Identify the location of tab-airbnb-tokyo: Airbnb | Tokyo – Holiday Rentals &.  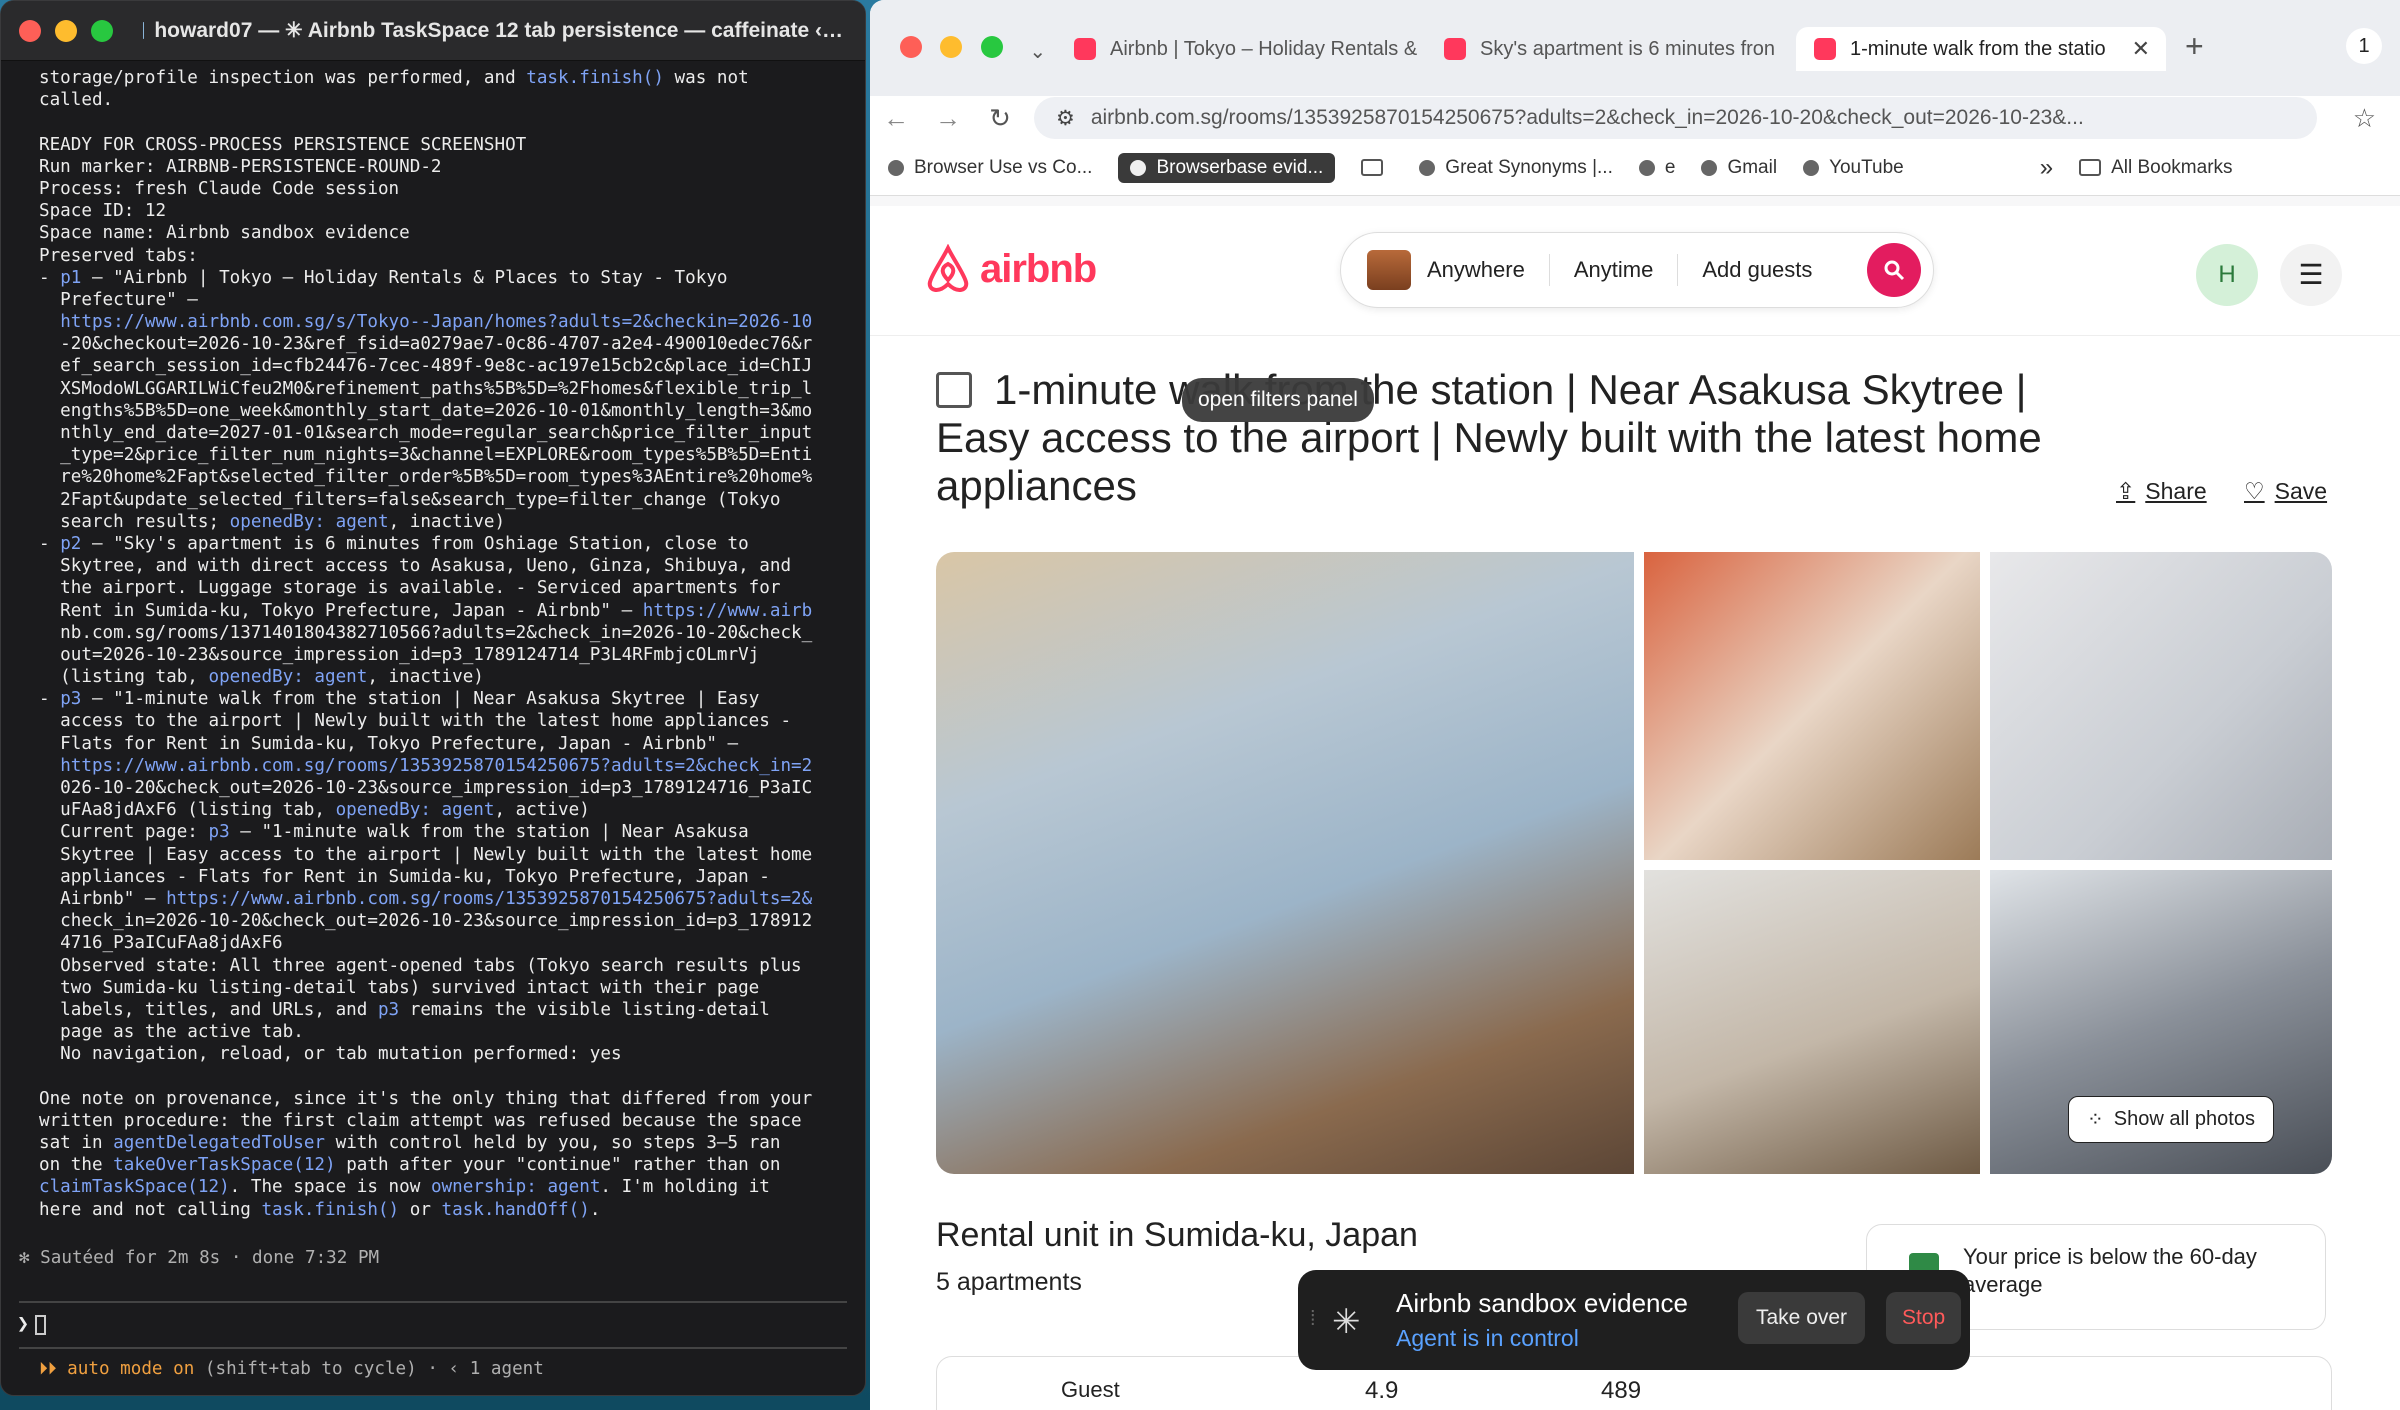
(1241, 49).